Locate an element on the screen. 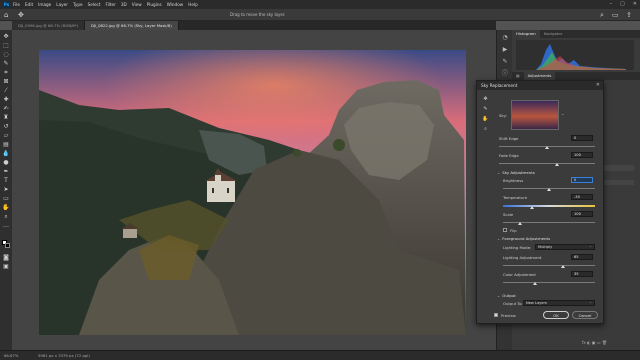 This screenshot has width=640, height=360. preview-label: Preview is located at coordinates (508, 315).